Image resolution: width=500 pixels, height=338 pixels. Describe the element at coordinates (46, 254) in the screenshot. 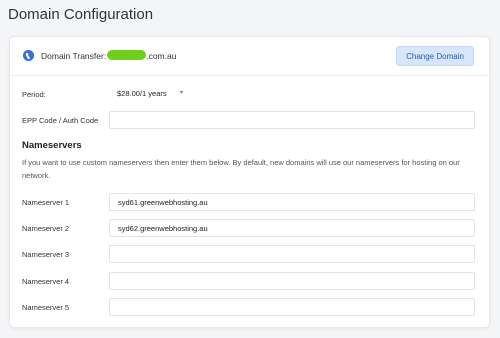

I see `nameserver-3-label: Nameserver 3` at that location.